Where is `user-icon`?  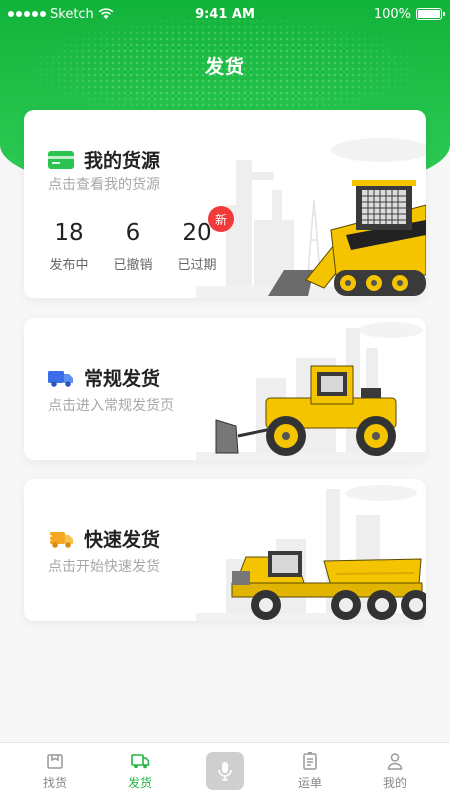 user-icon is located at coordinates (395, 761).